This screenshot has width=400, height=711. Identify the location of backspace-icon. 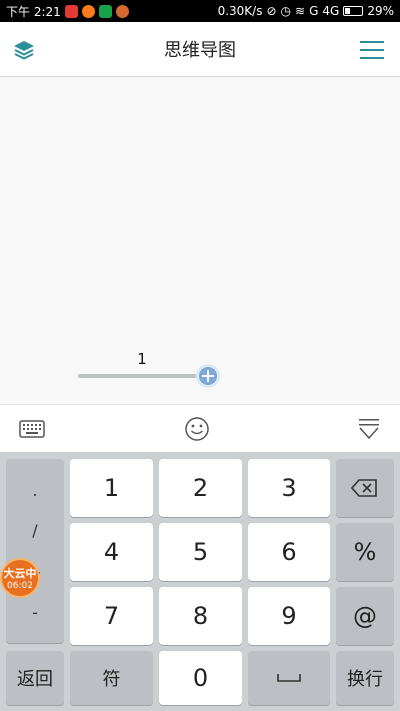
(364, 488).